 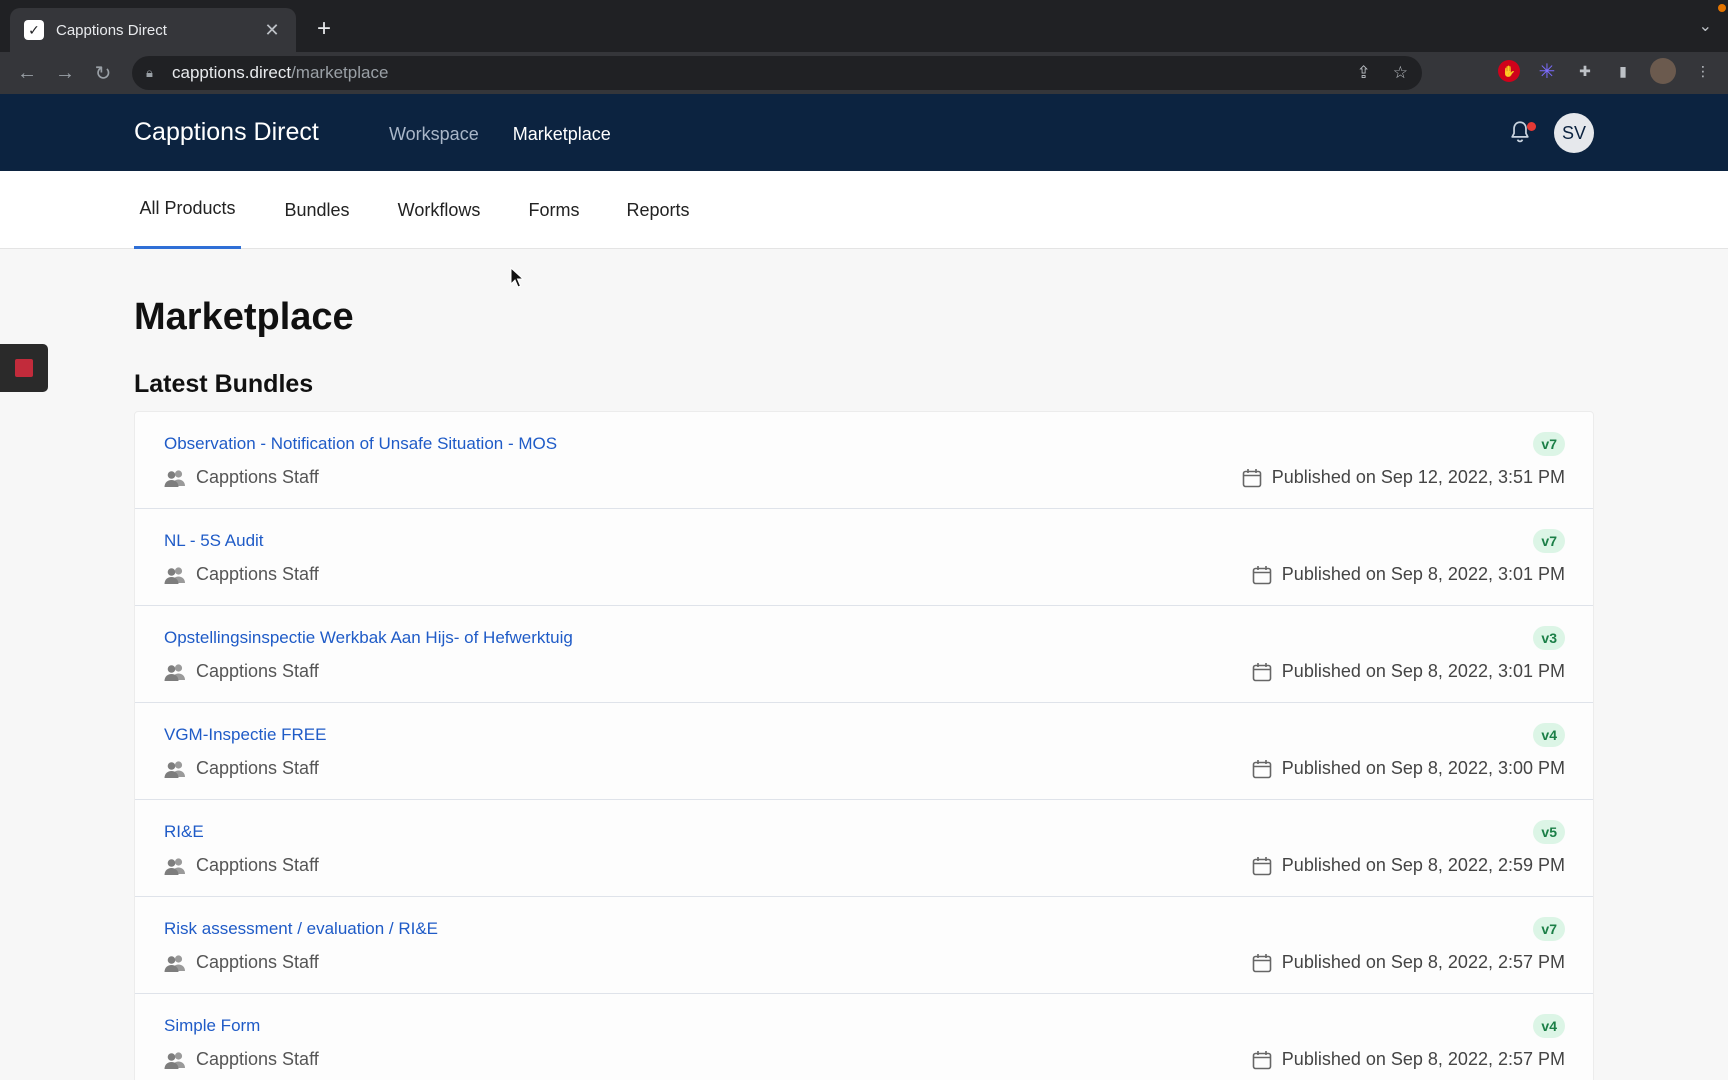 I want to click on bookmark-star-icon: ☆, so click(x=1400, y=73).